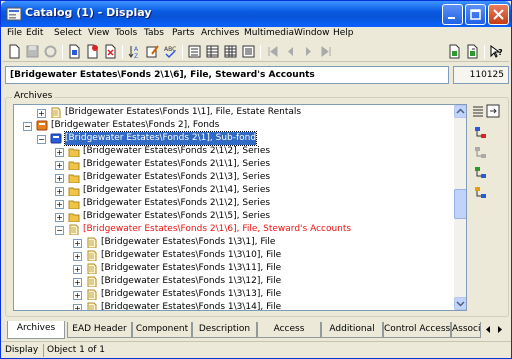 The image size is (512, 359). I want to click on table-view-button, so click(212, 51).